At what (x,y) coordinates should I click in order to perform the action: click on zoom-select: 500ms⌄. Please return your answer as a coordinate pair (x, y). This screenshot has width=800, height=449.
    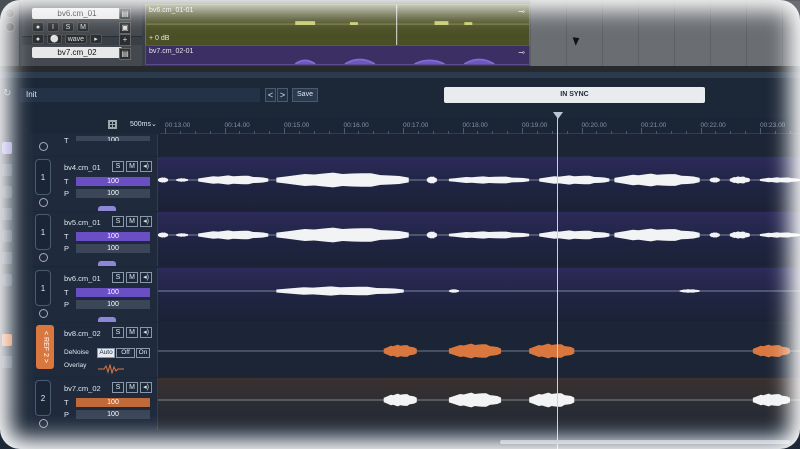
    Looking at the image, I should click on (143, 124).